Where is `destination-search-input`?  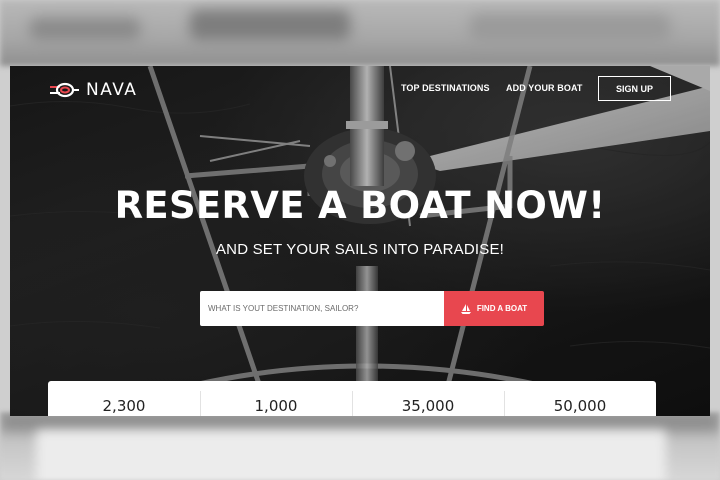 destination-search-input is located at coordinates (322, 308).